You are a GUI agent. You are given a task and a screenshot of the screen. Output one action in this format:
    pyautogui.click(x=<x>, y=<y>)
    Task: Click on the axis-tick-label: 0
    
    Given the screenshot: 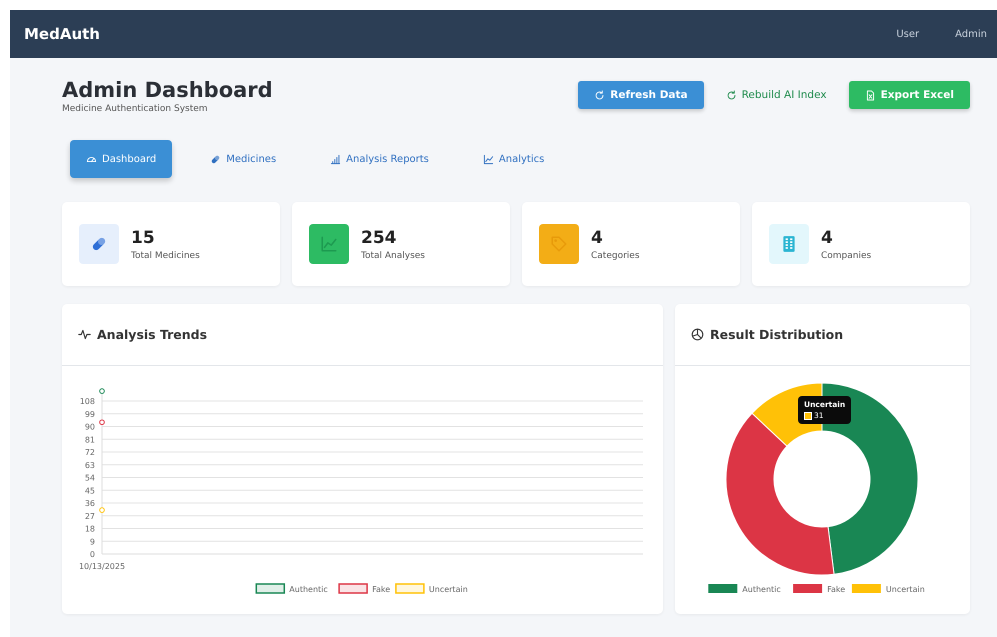 What is the action you would take?
    pyautogui.click(x=92, y=554)
    